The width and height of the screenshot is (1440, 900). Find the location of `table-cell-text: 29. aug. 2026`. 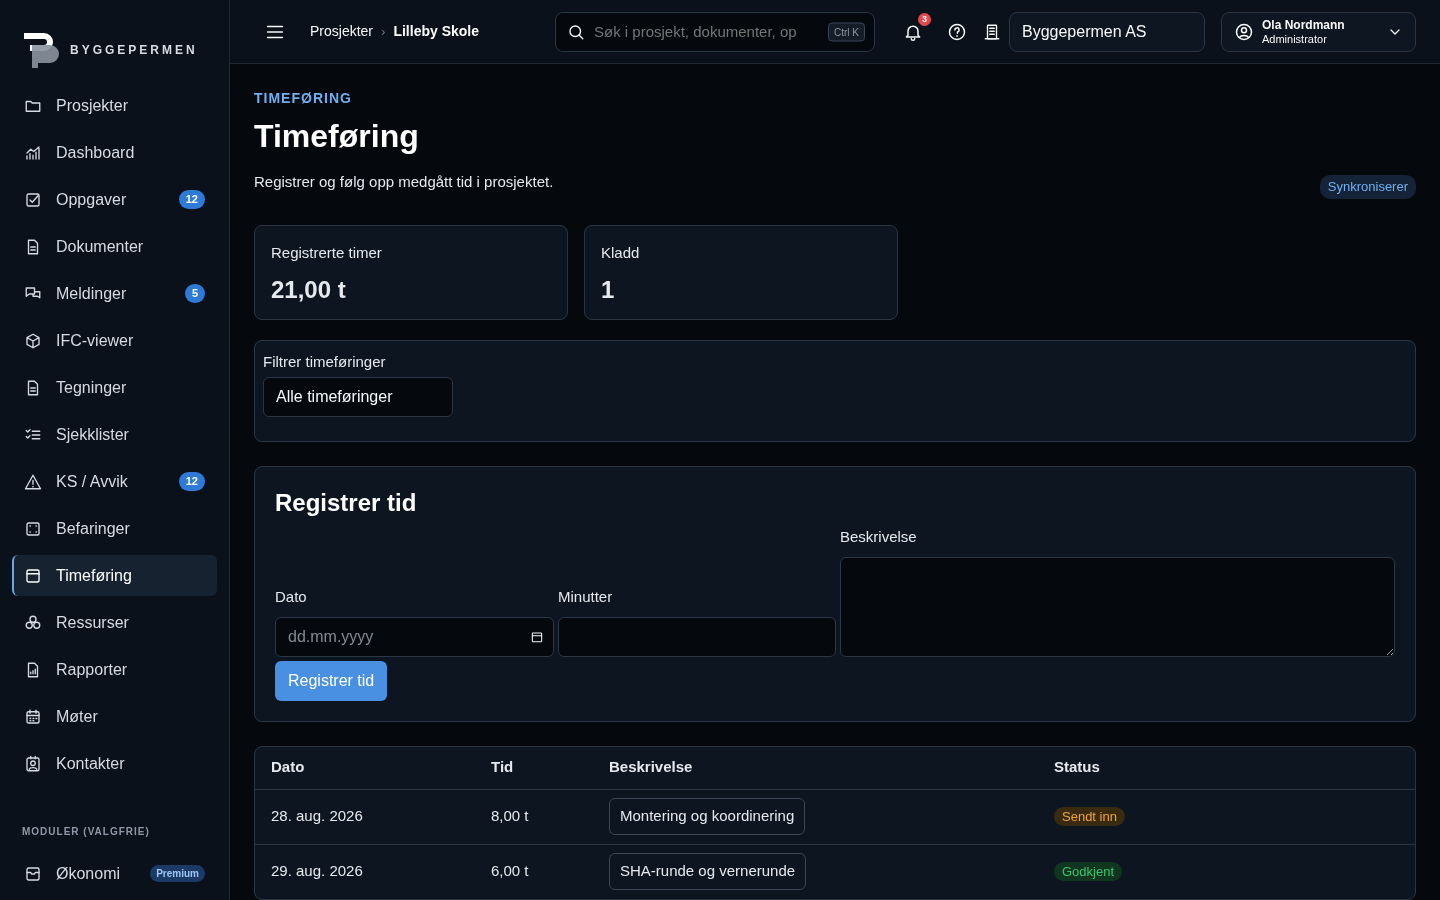

table-cell-text: 29. aug. 2026 is located at coordinates (317, 871).